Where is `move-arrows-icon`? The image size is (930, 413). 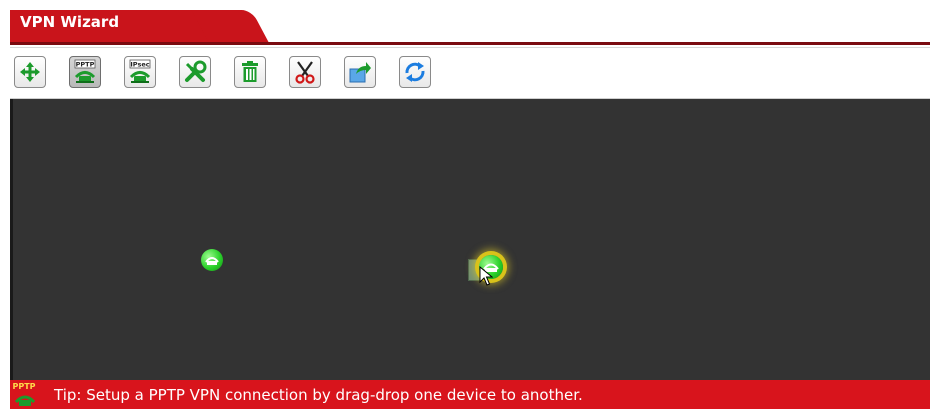
move-arrows-icon is located at coordinates (30, 72).